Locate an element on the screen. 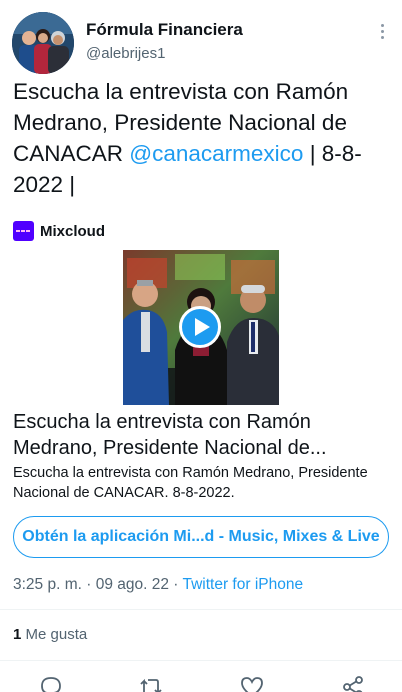  likes-label: Me gusta is located at coordinates (54, 634).